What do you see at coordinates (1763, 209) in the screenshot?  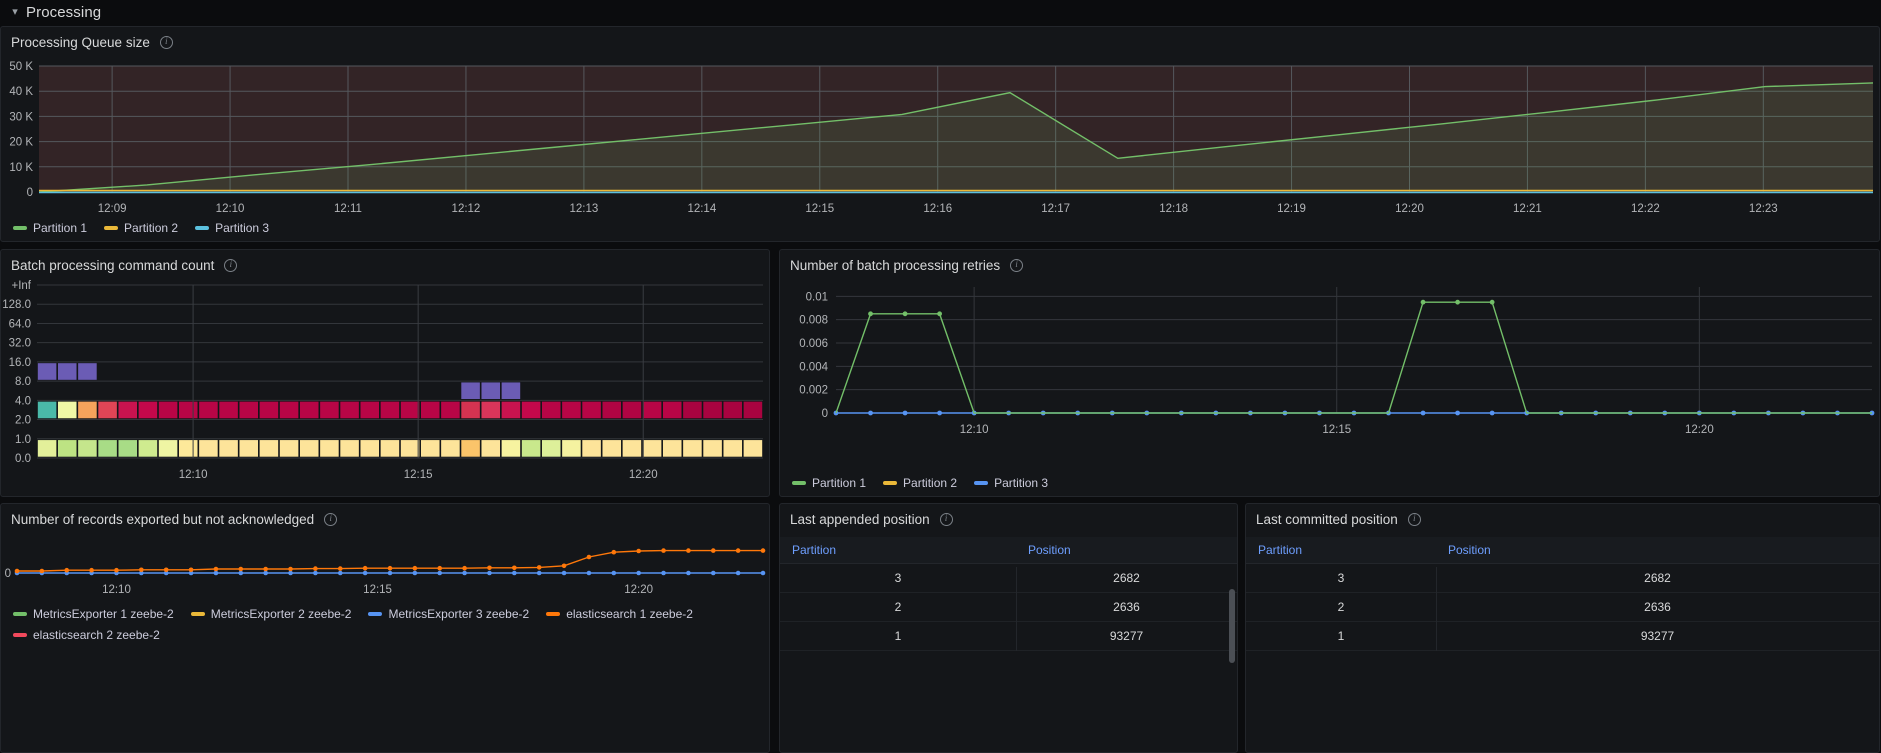 I see `x-axis-tick: 12:23` at bounding box center [1763, 209].